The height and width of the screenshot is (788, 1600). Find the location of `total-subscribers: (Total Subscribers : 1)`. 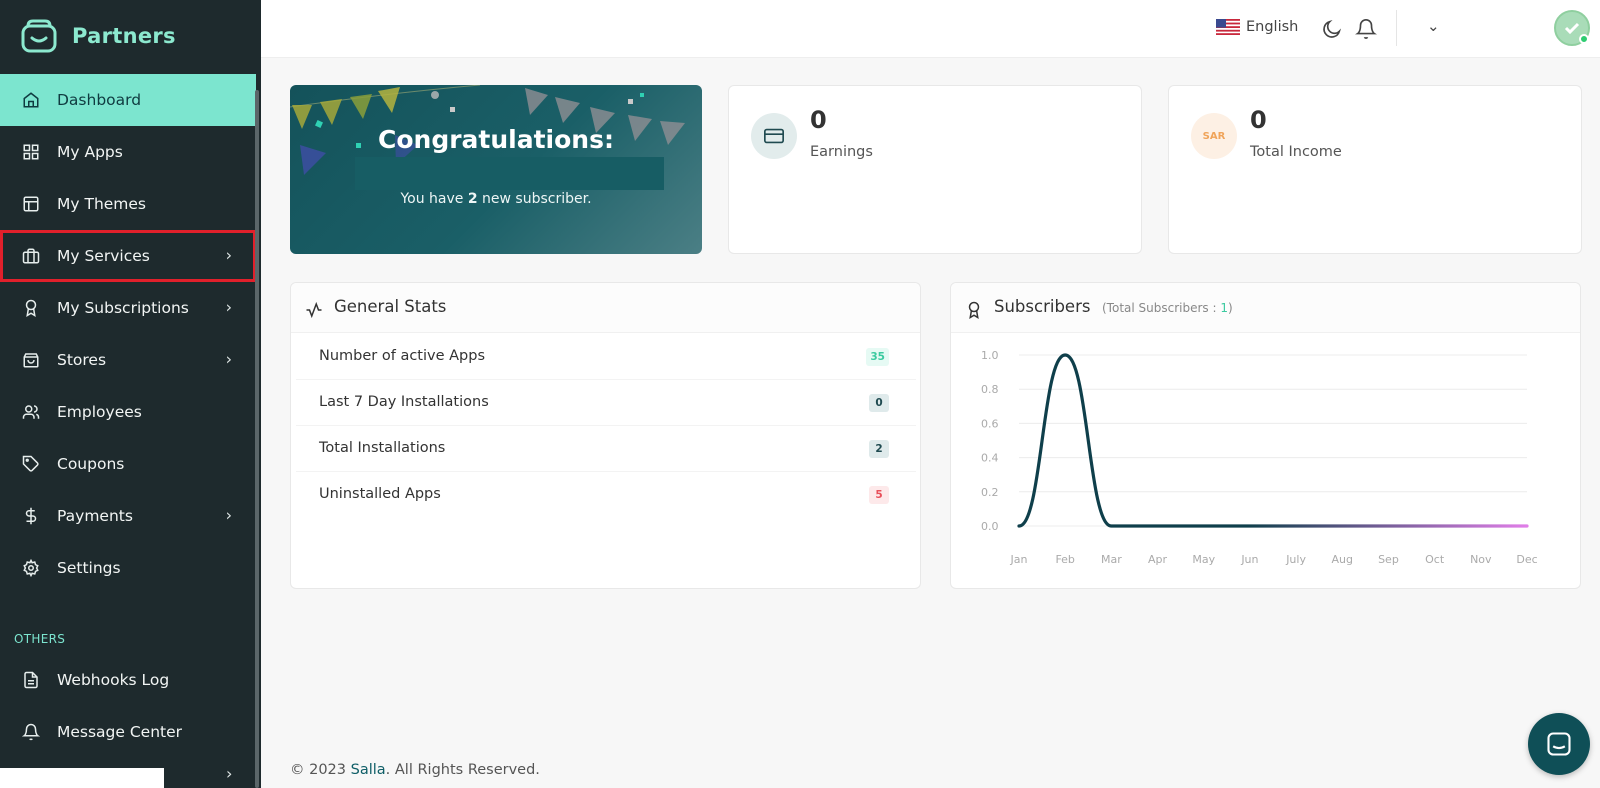

total-subscribers: (Total Subscribers : 1) is located at coordinates (1167, 308).